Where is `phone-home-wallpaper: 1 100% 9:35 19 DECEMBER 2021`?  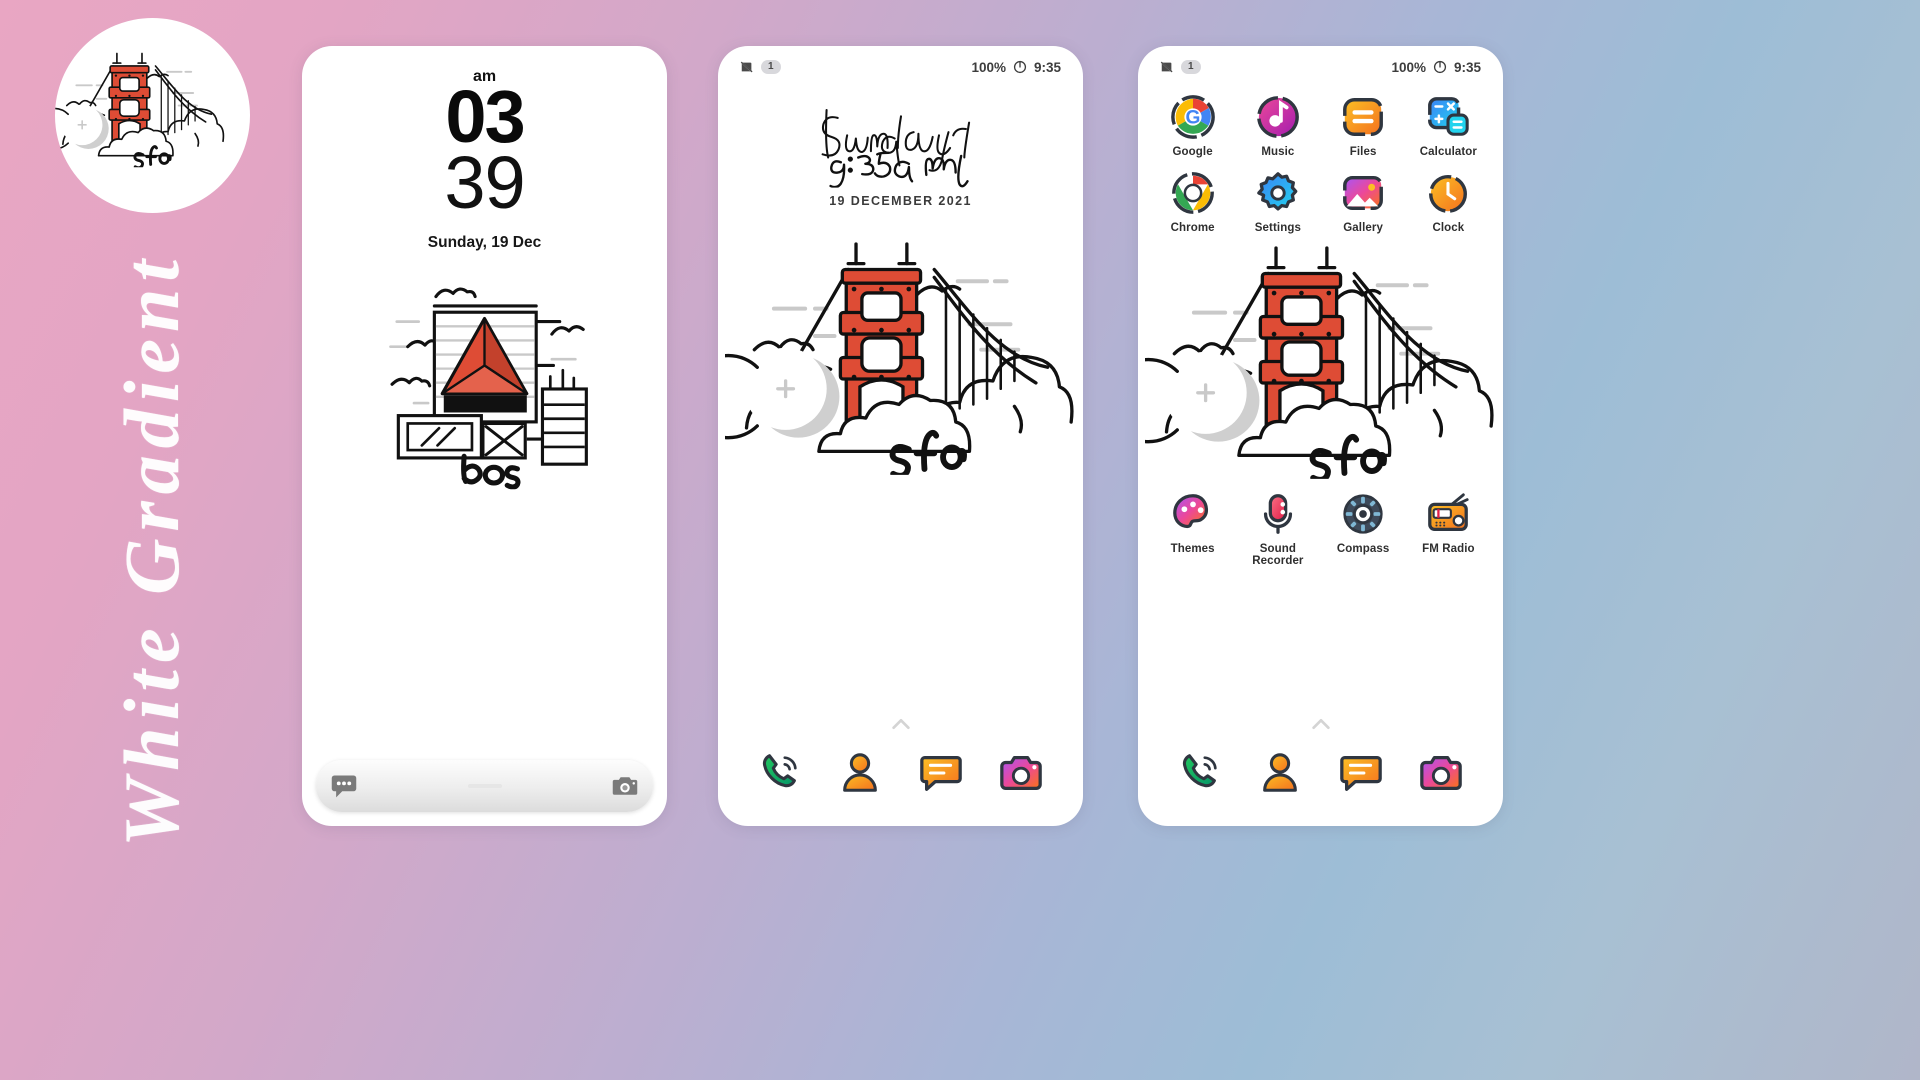
phone-home-wallpaper: 1 100% 9:35 19 DECEMBER 2021 is located at coordinates (900, 436).